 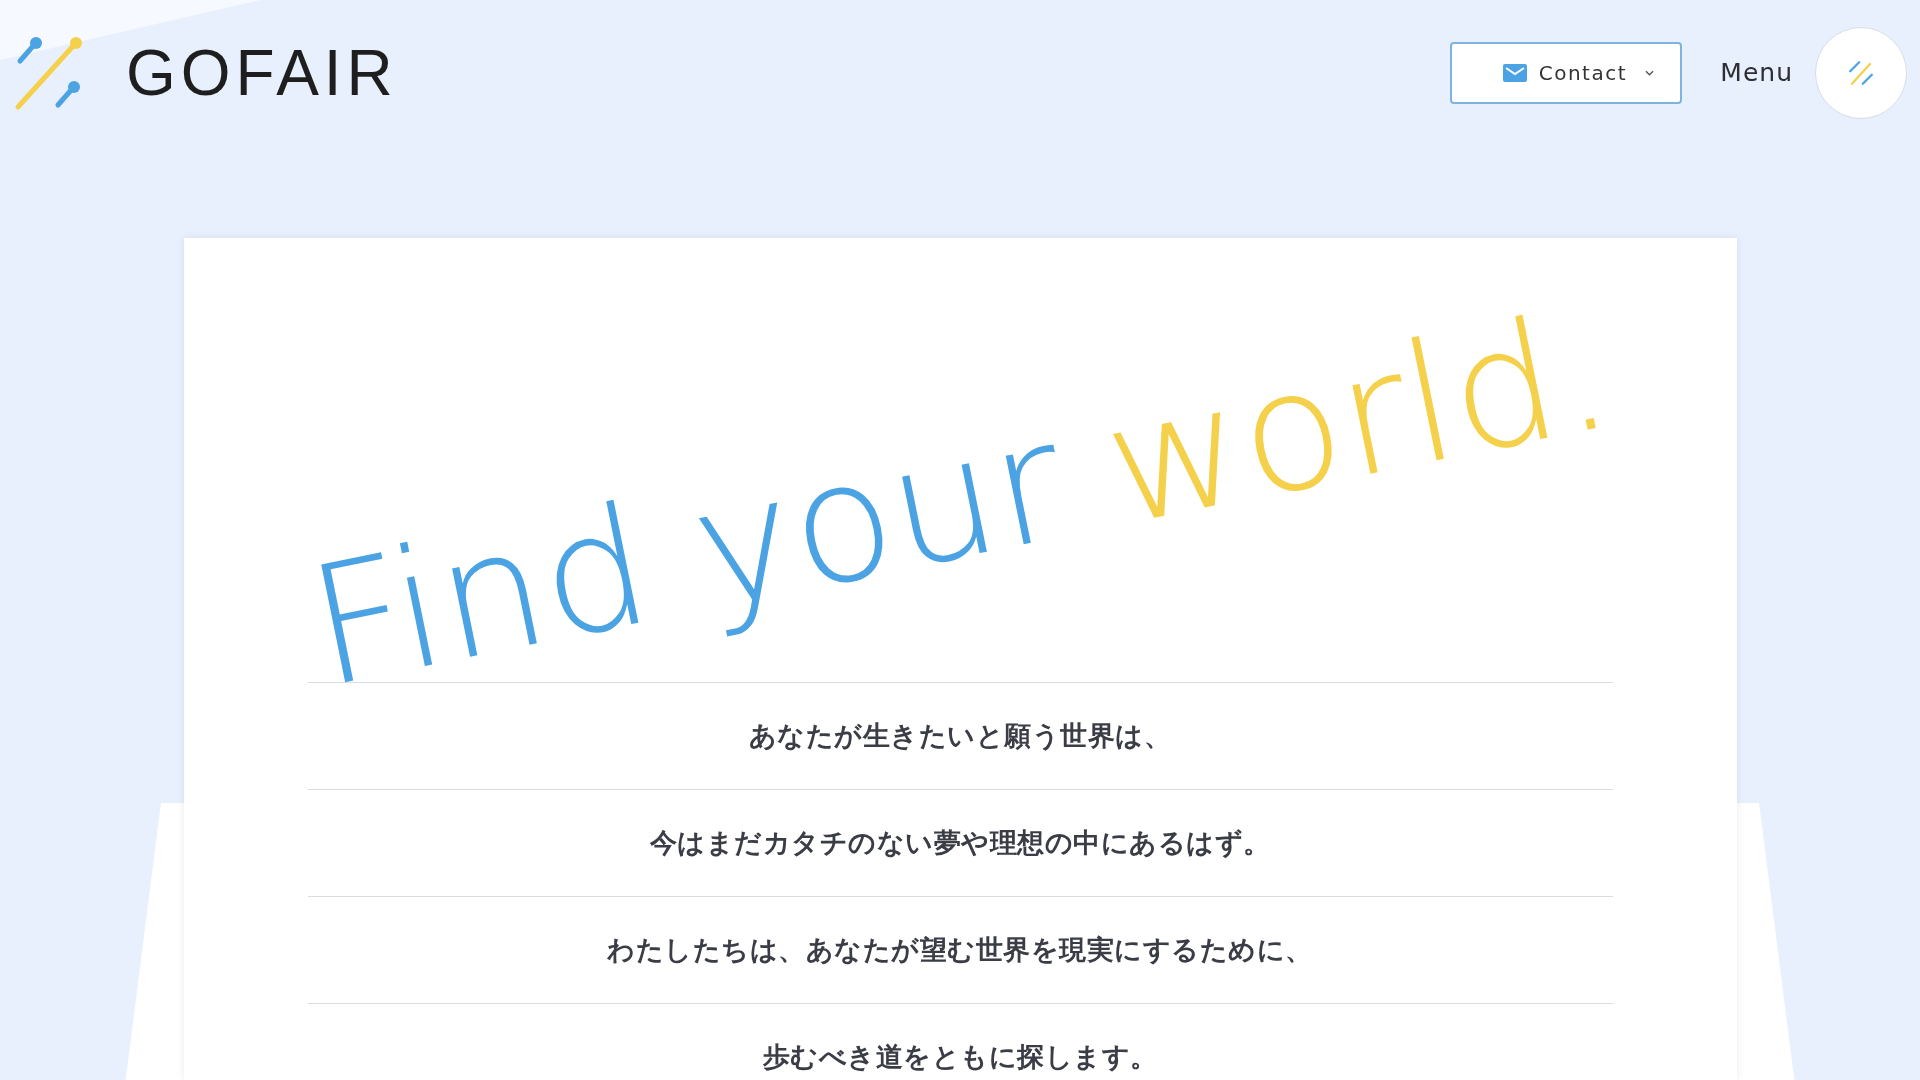 I want to click on tagline-text: わたしたちは、あなたが望む世界を現実にするために、, so click(x=960, y=950).